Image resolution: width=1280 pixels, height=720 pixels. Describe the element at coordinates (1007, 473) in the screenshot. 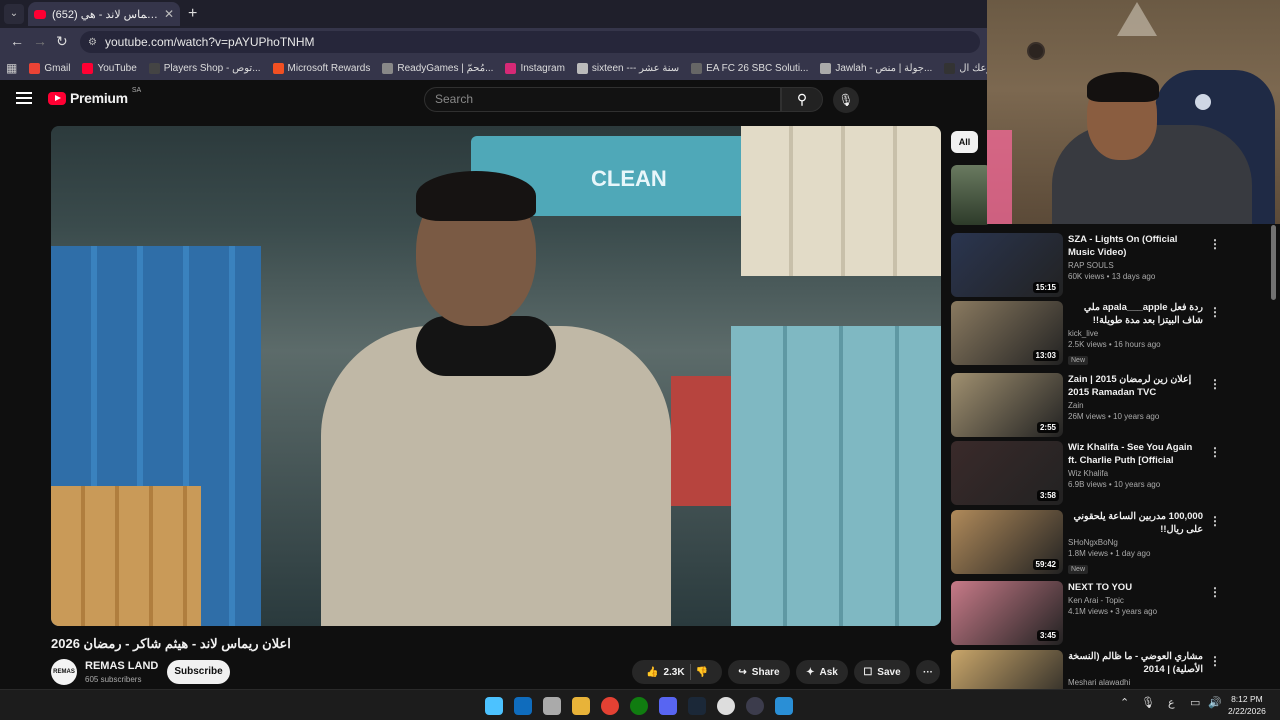

I see `video-thumbnail: 3:58` at that location.